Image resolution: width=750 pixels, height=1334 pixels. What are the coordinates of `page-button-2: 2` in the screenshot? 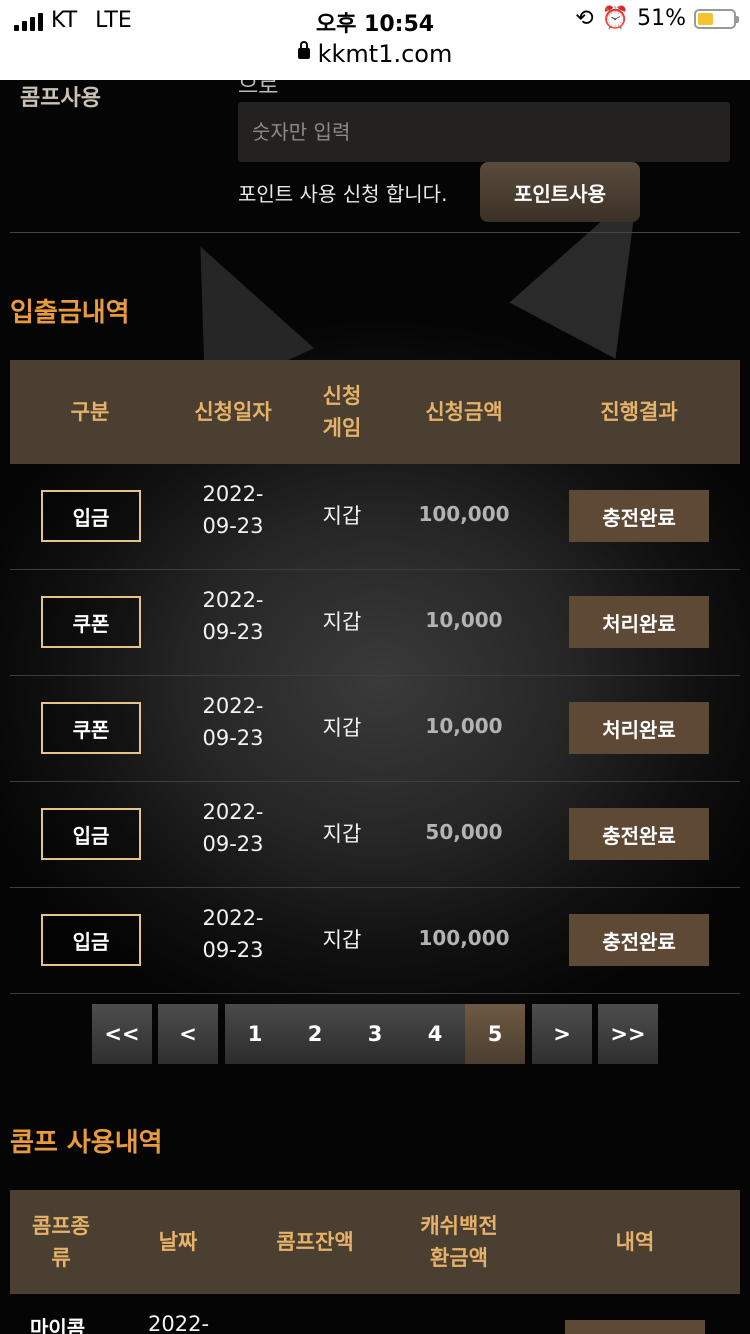 It's located at (315, 1034).